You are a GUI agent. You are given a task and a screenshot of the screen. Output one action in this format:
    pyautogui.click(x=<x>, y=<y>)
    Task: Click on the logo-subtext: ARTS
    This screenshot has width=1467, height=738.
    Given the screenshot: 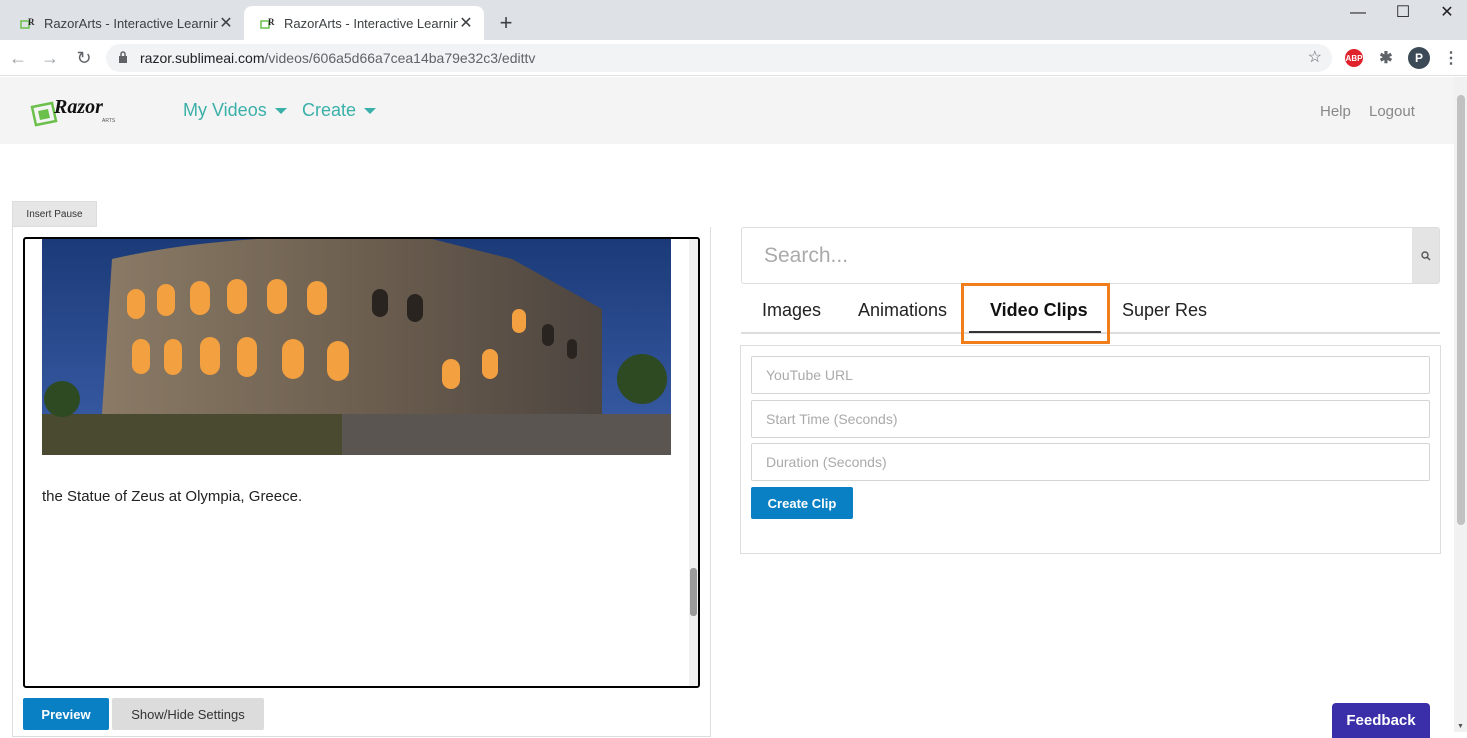 What is the action you would take?
    pyautogui.click(x=109, y=121)
    